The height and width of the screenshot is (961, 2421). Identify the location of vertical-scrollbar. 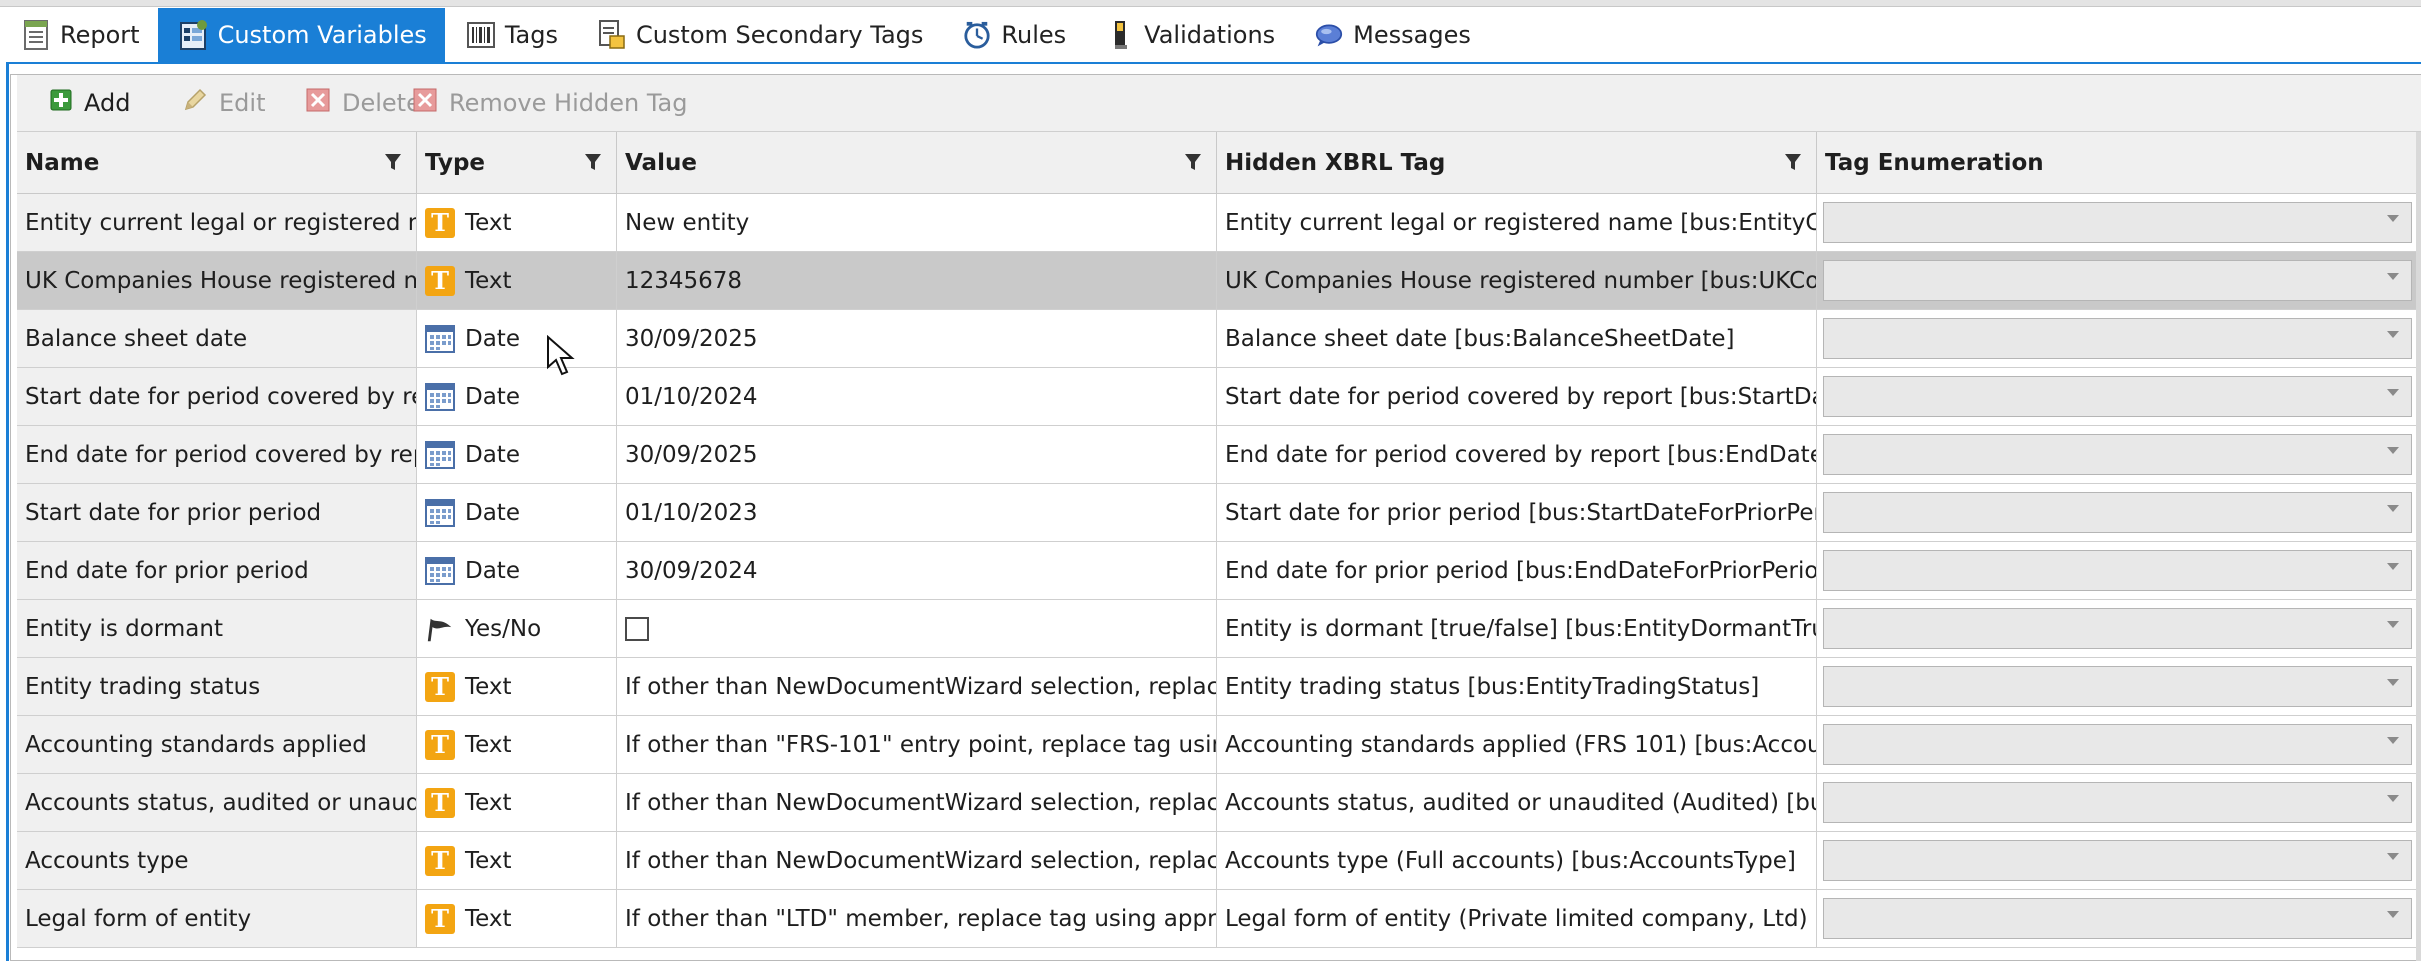
(2418, 546).